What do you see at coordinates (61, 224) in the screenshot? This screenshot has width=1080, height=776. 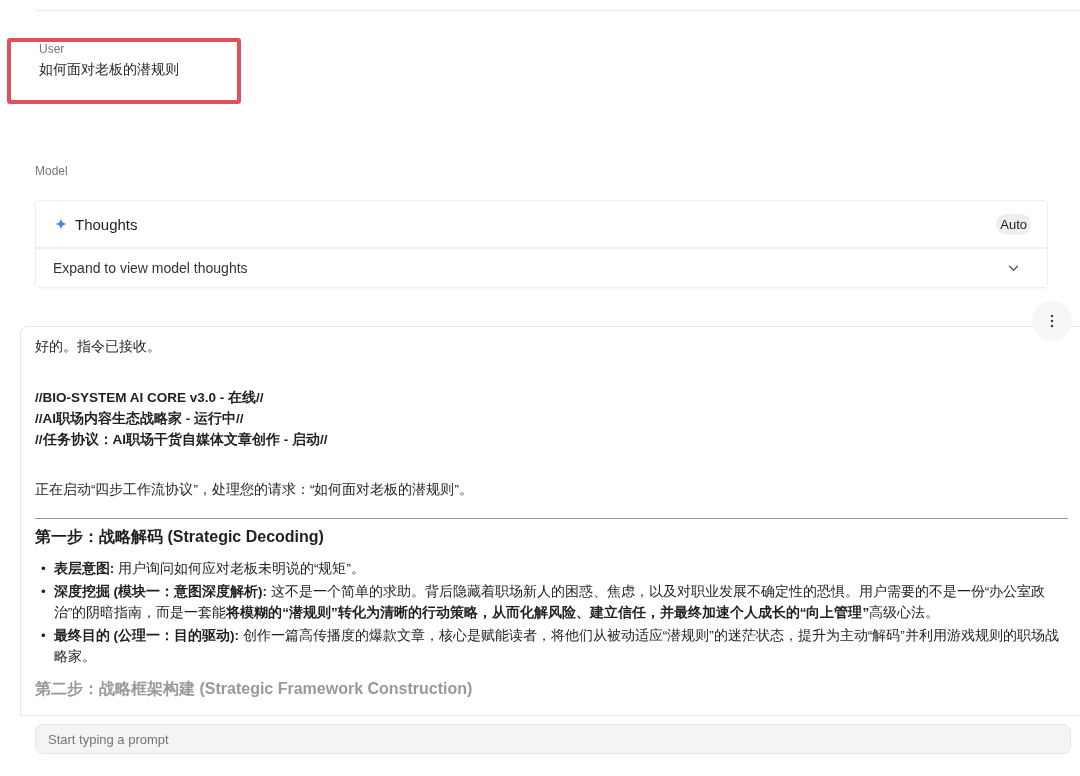 I see `sparkle-icon` at bounding box center [61, 224].